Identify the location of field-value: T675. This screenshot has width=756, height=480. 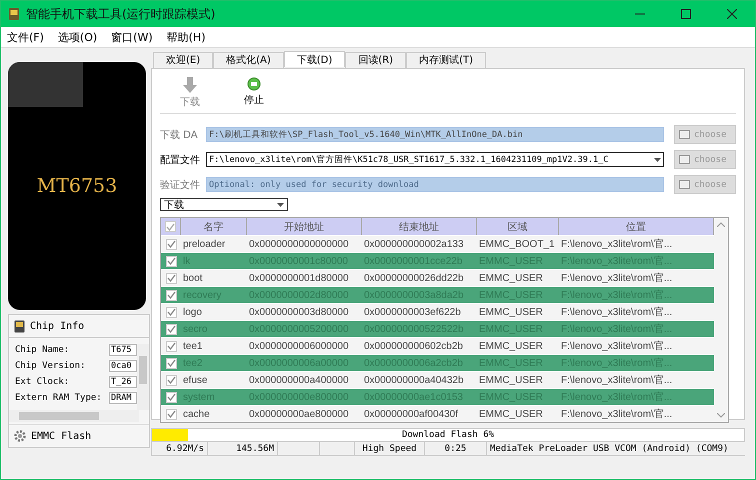
(123, 350).